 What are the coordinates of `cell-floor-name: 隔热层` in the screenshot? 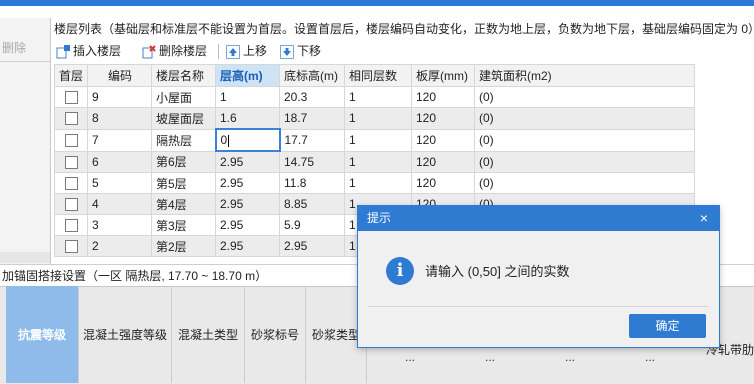 It's located at (183, 140).